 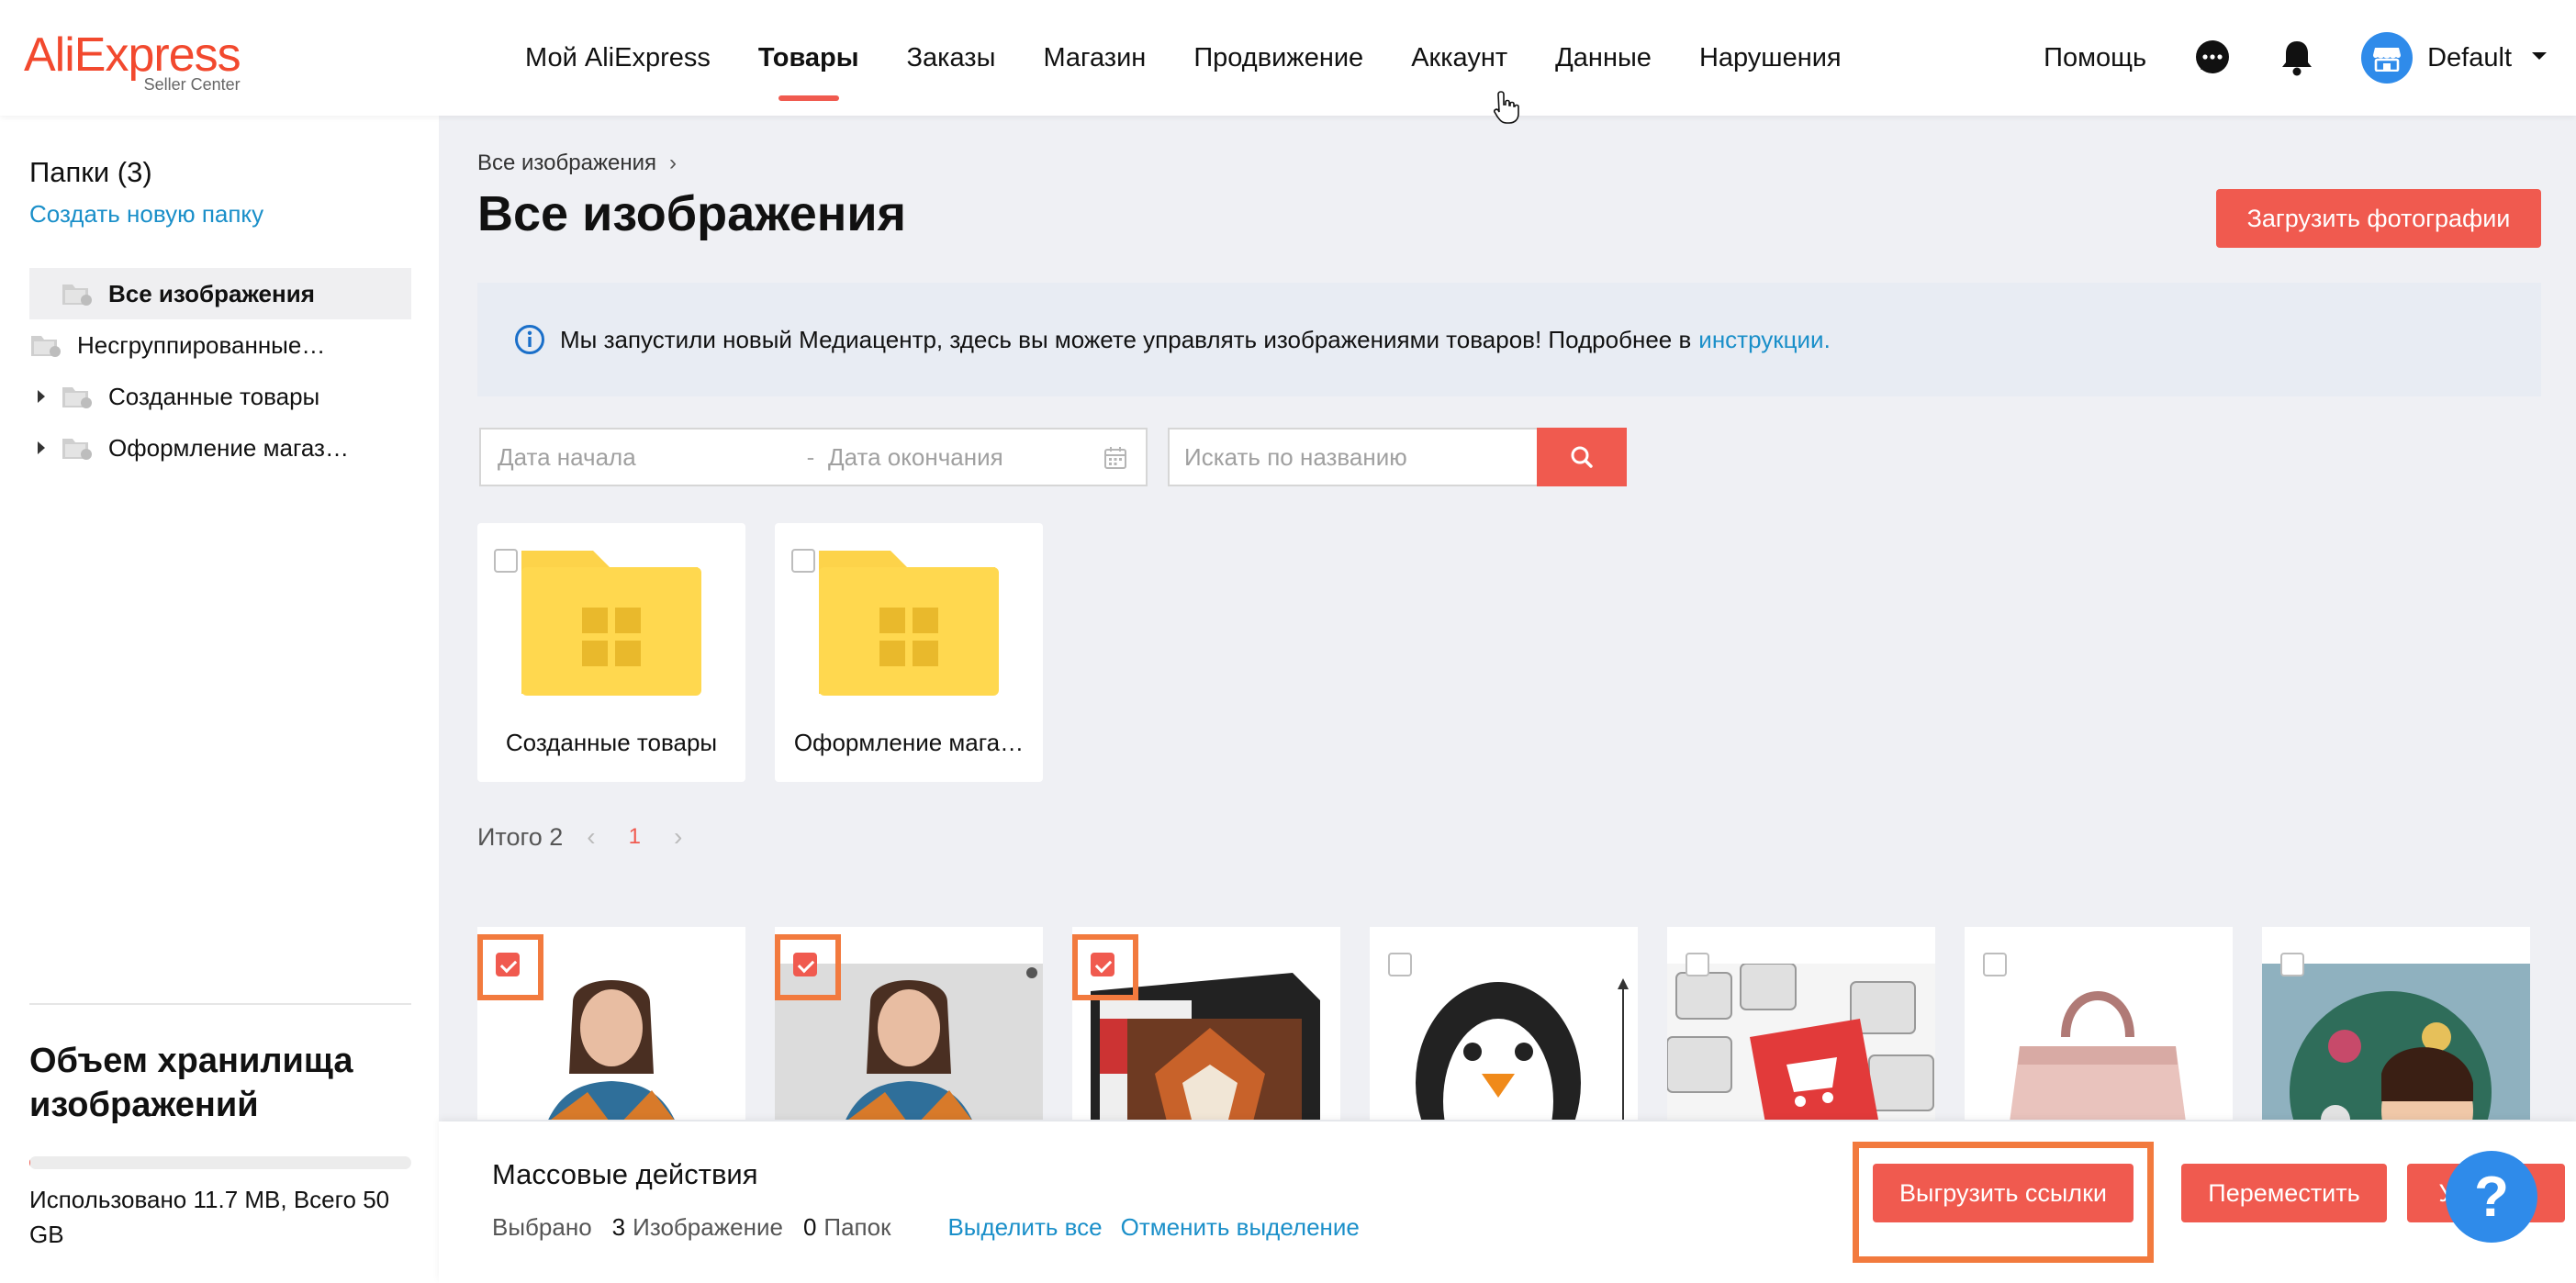 What do you see at coordinates (692, 213) in the screenshot?
I see `page-title: Все изображения` at bounding box center [692, 213].